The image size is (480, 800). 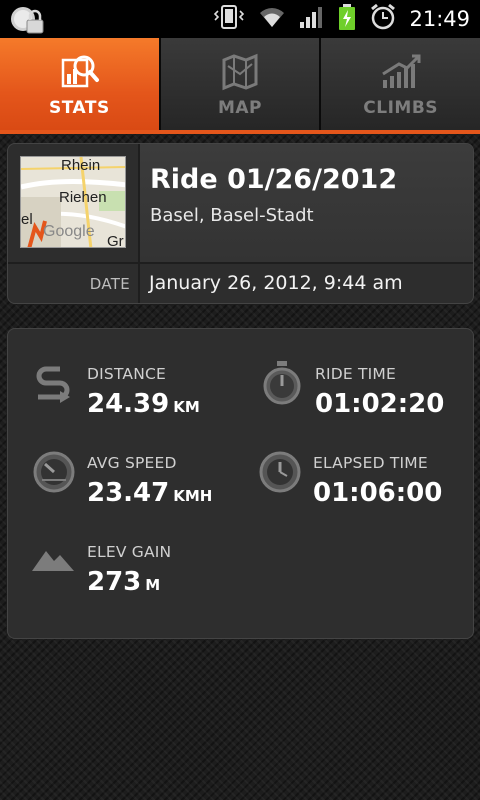 What do you see at coordinates (378, 493) in the screenshot?
I see `stat-value: 01:06:00` at bounding box center [378, 493].